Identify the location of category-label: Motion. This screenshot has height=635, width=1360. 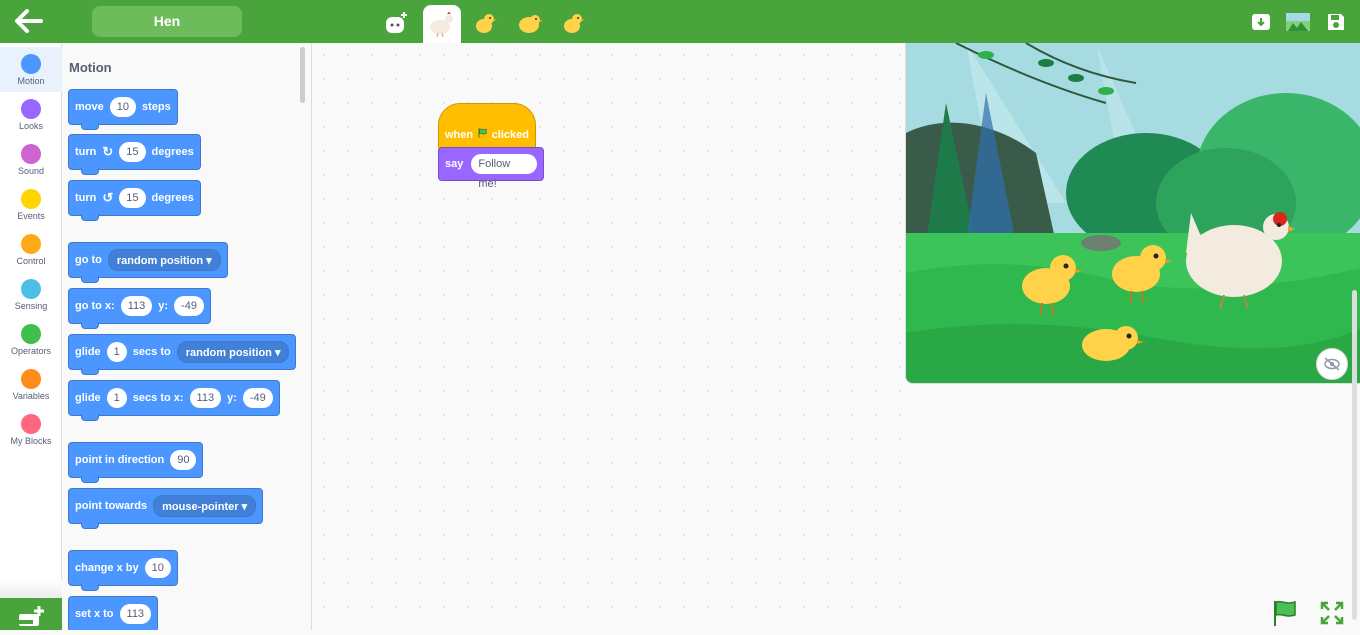
(31, 81).